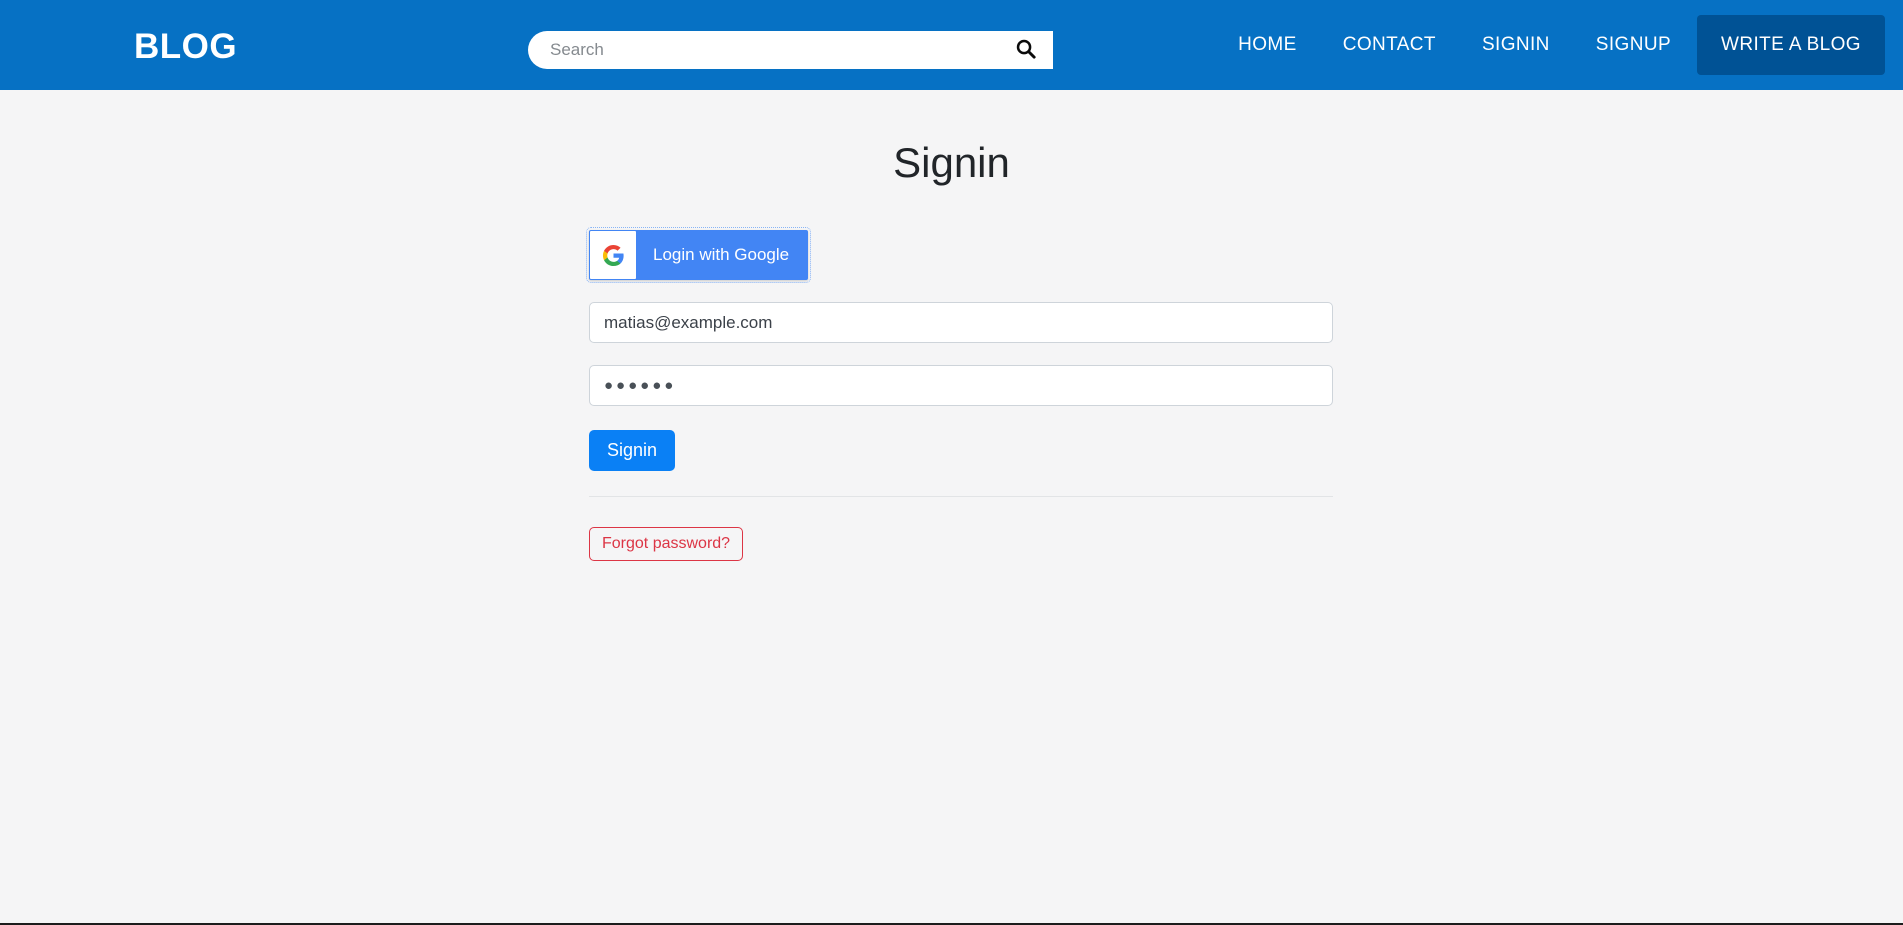  What do you see at coordinates (185, 47) in the screenshot?
I see `brand-logo: BLOG` at bounding box center [185, 47].